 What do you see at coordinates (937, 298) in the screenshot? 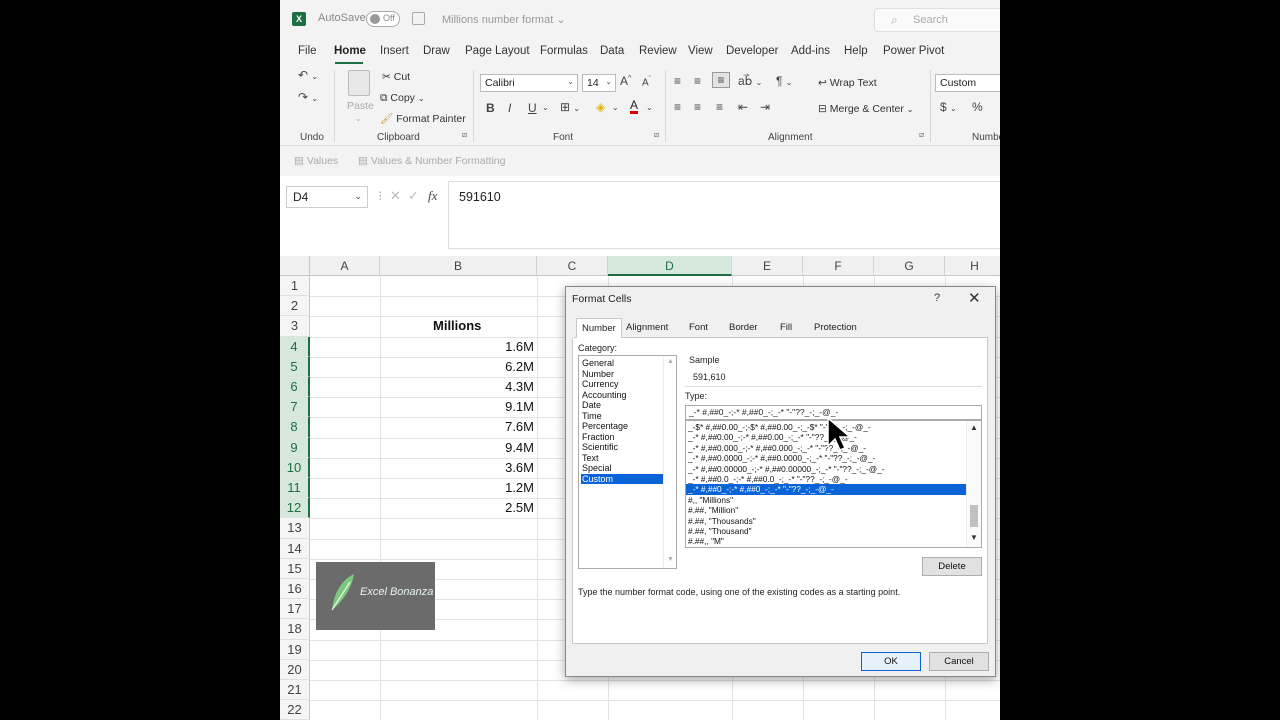
I see `help-button: ?` at bounding box center [937, 298].